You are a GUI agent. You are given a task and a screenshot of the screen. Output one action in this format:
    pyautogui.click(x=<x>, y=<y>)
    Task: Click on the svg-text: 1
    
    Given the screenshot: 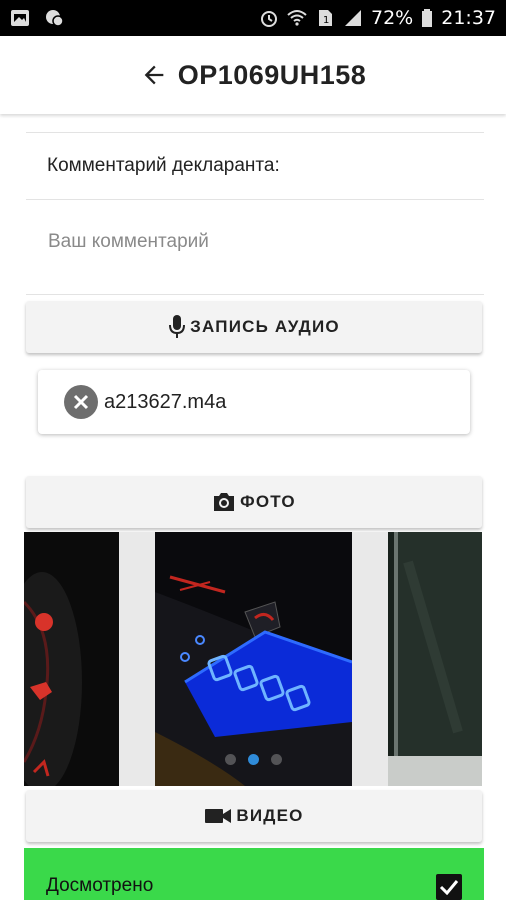 What is the action you would take?
    pyautogui.click(x=326, y=20)
    